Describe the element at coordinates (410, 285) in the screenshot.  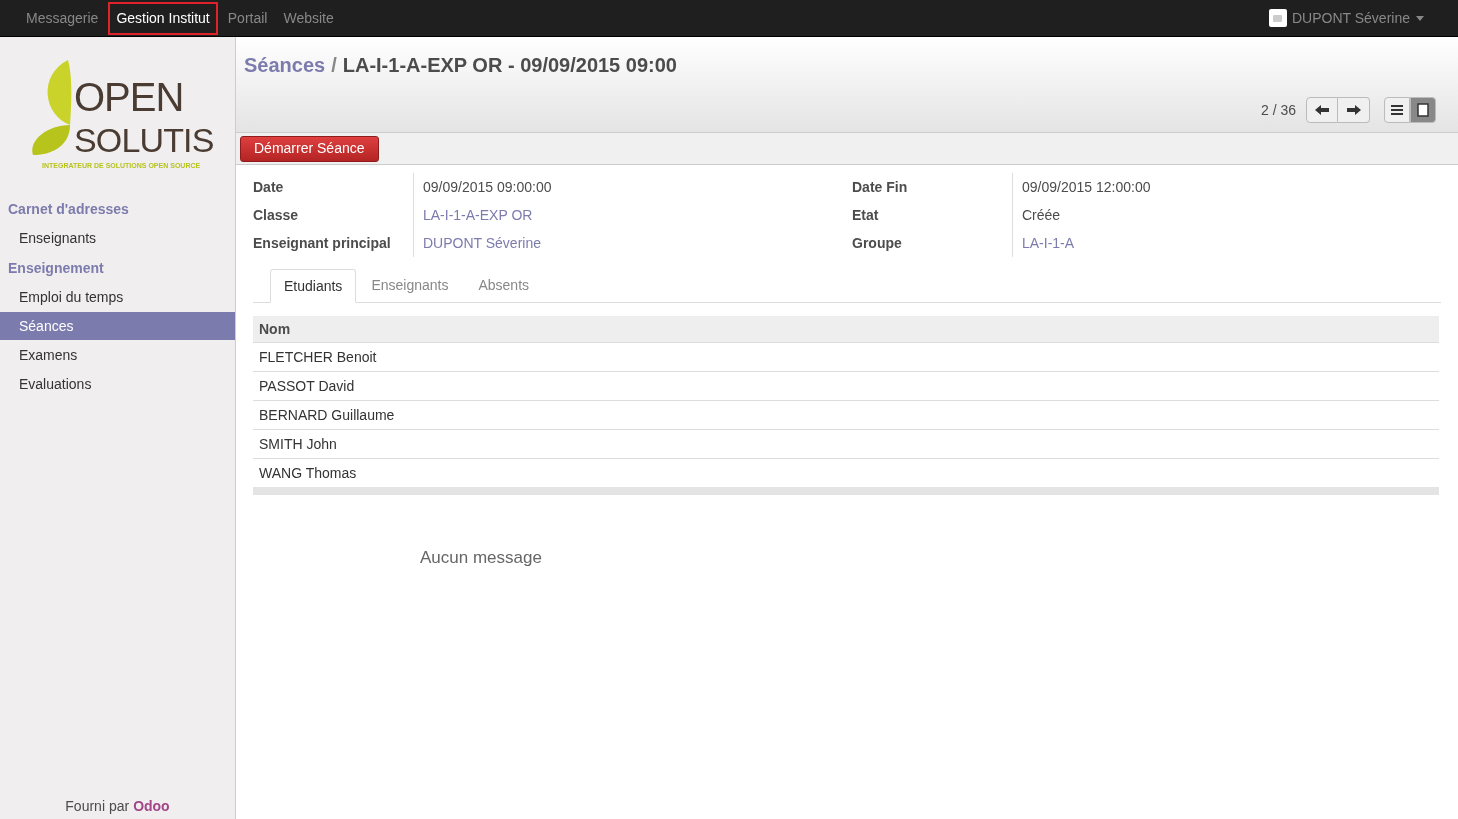
I see `tab: Enseignants` at that location.